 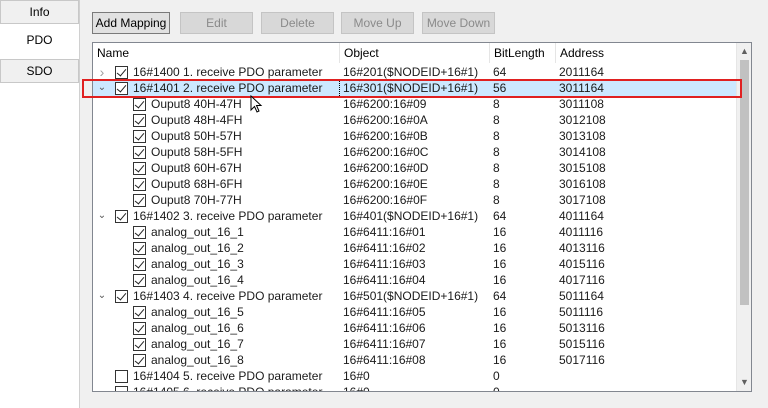 I want to click on tree-row-mapping: Ouput8 40H-47H 16#6200:16#09 8 3011108, so click(x=415, y=104).